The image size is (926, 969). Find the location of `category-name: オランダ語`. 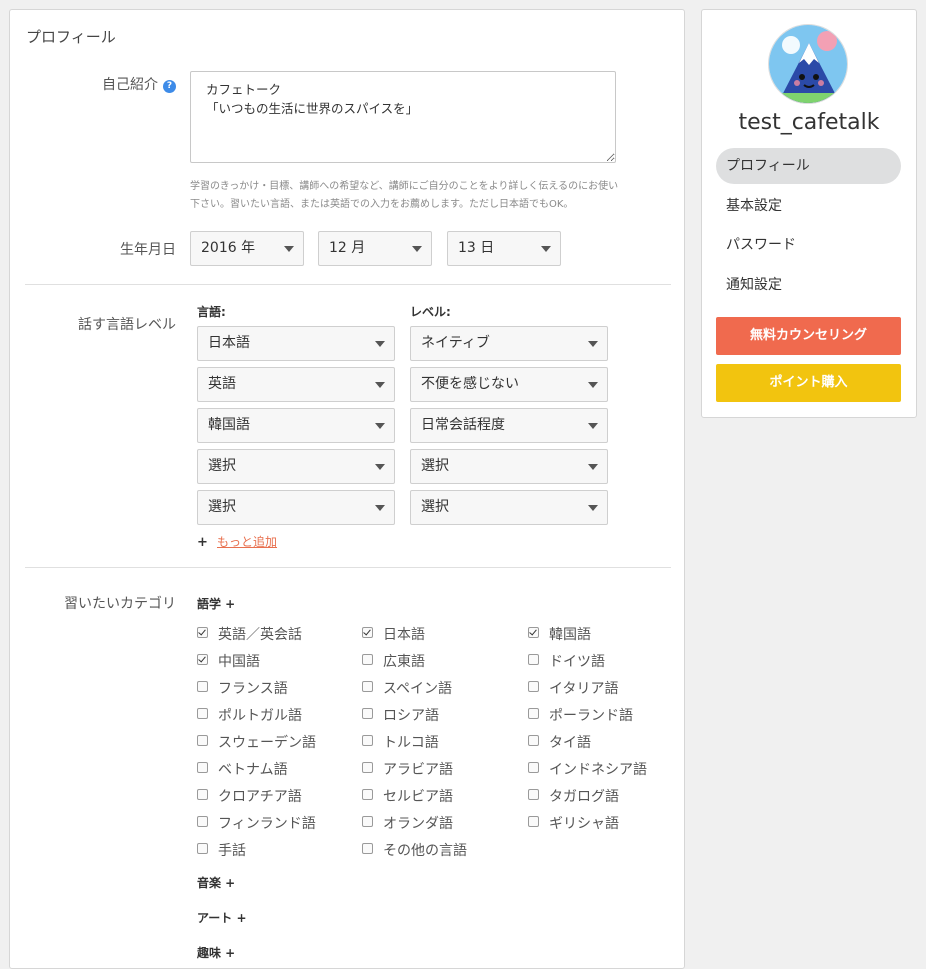

category-name: オランダ語 is located at coordinates (418, 824).